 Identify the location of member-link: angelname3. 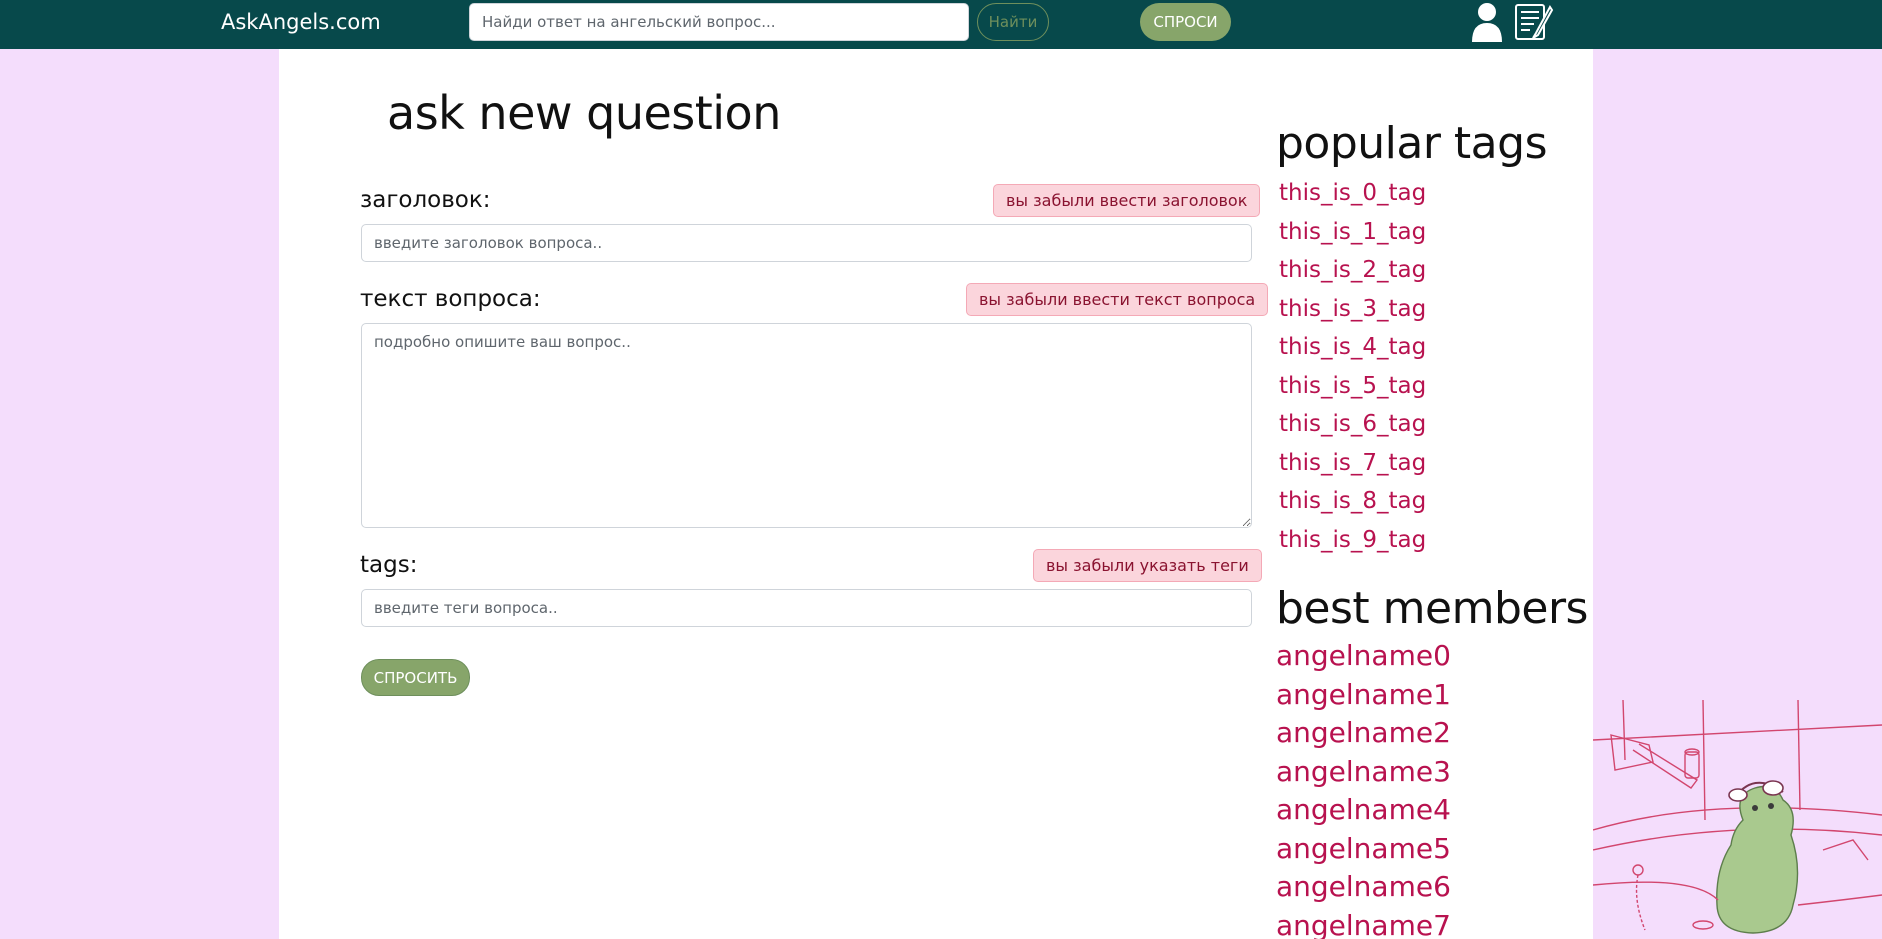
(1363, 772).